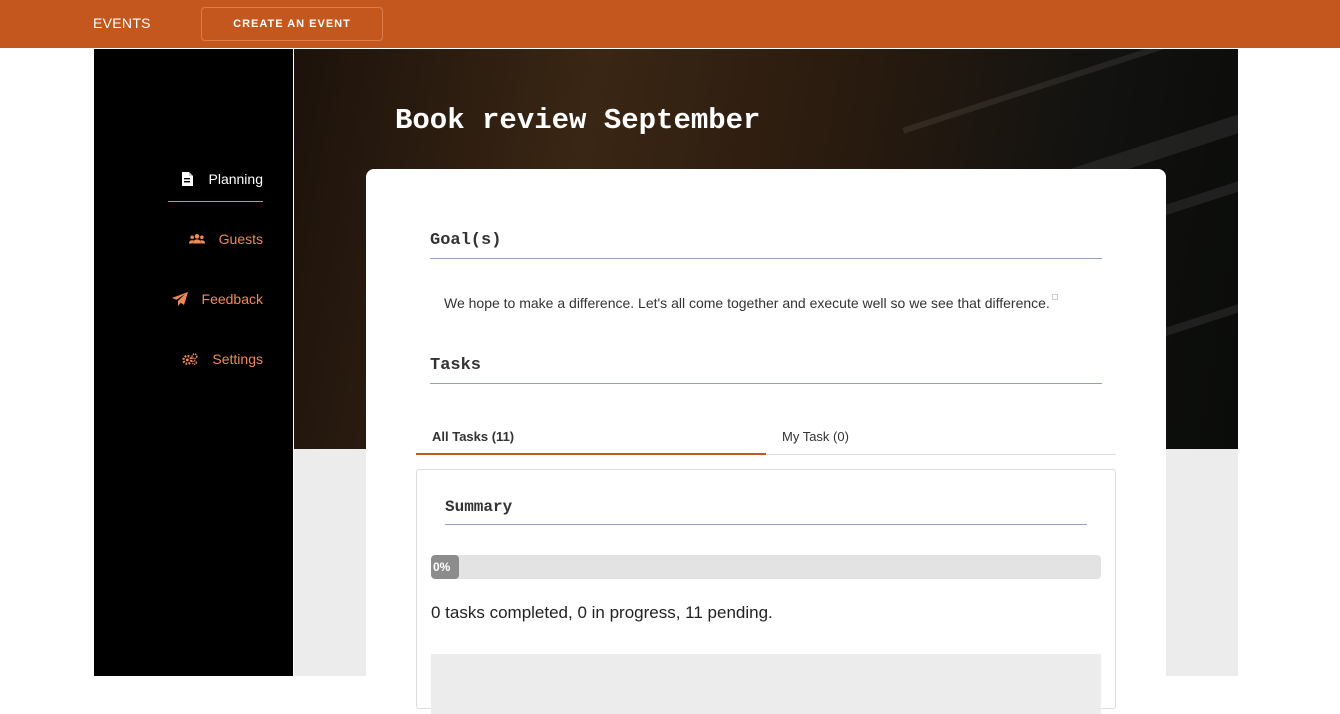  What do you see at coordinates (766, 567) in the screenshot?
I see `progress-bar: 0%` at bounding box center [766, 567].